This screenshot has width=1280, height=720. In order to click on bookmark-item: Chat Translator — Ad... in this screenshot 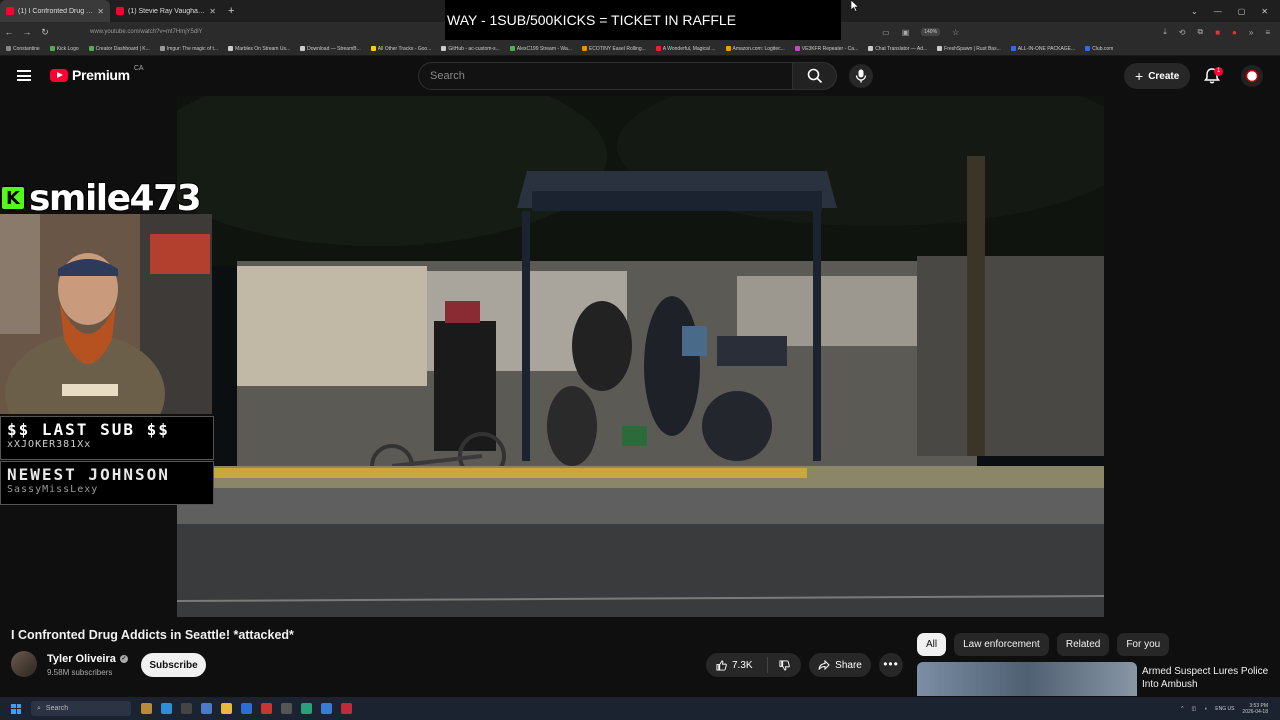, I will do `click(897, 49)`.